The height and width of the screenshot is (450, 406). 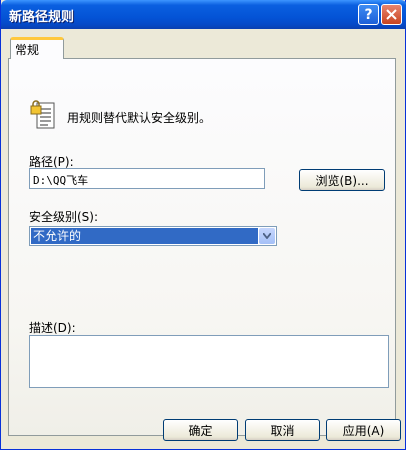 I want to click on help-button: ?, so click(x=368, y=14).